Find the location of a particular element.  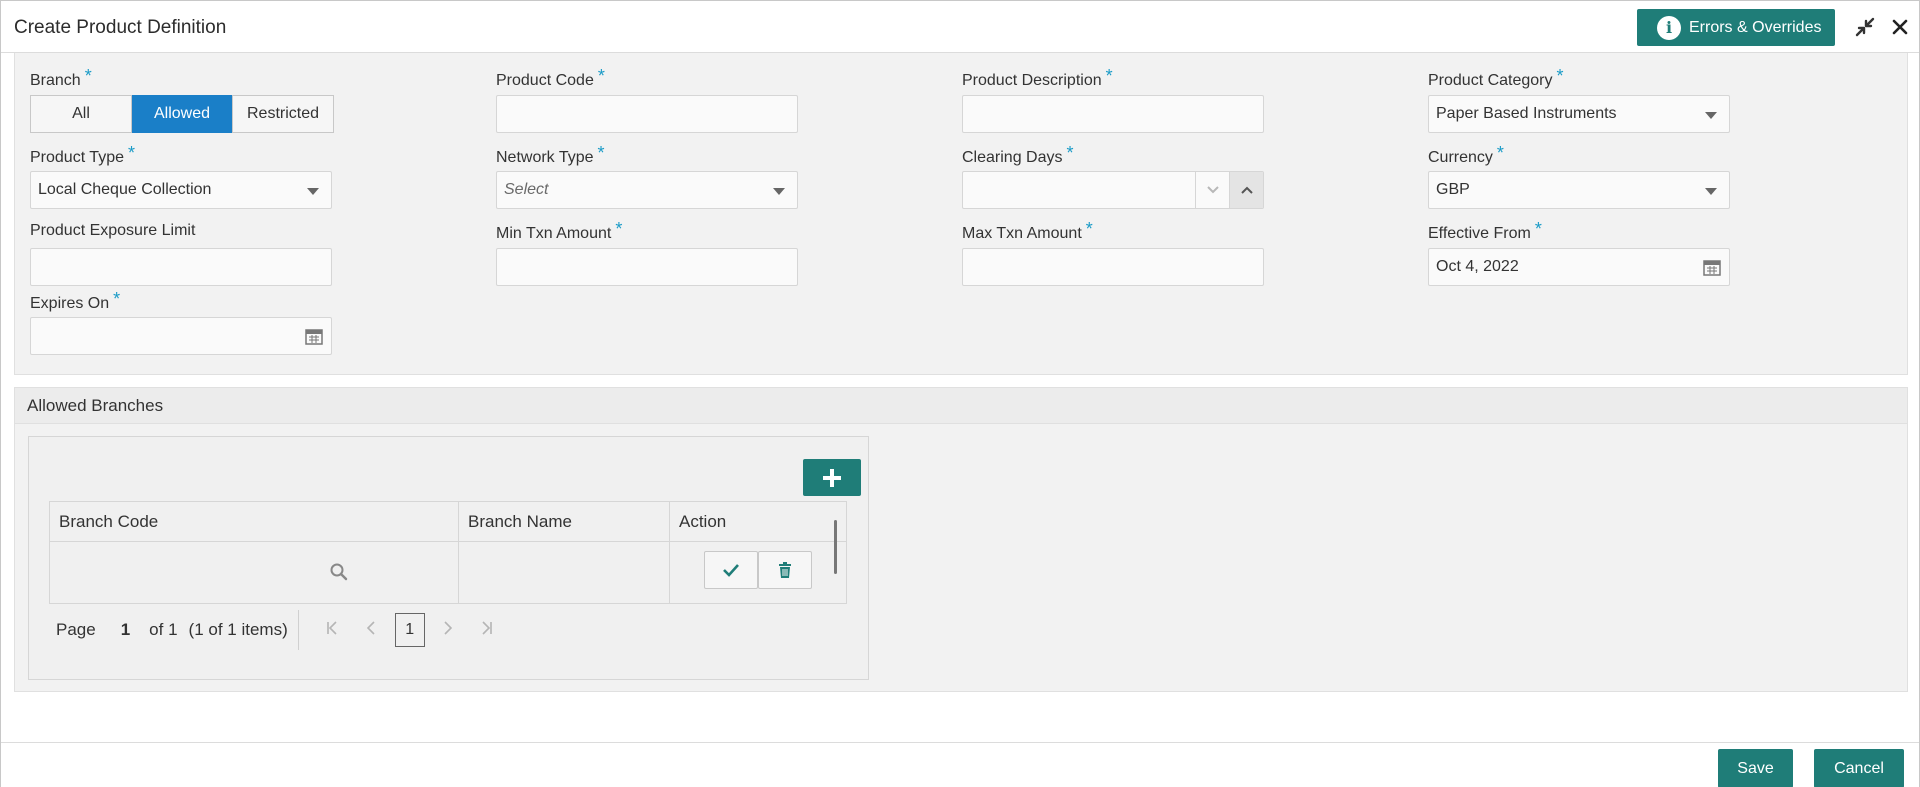

network-type-placeholder: Select is located at coordinates (526, 189).